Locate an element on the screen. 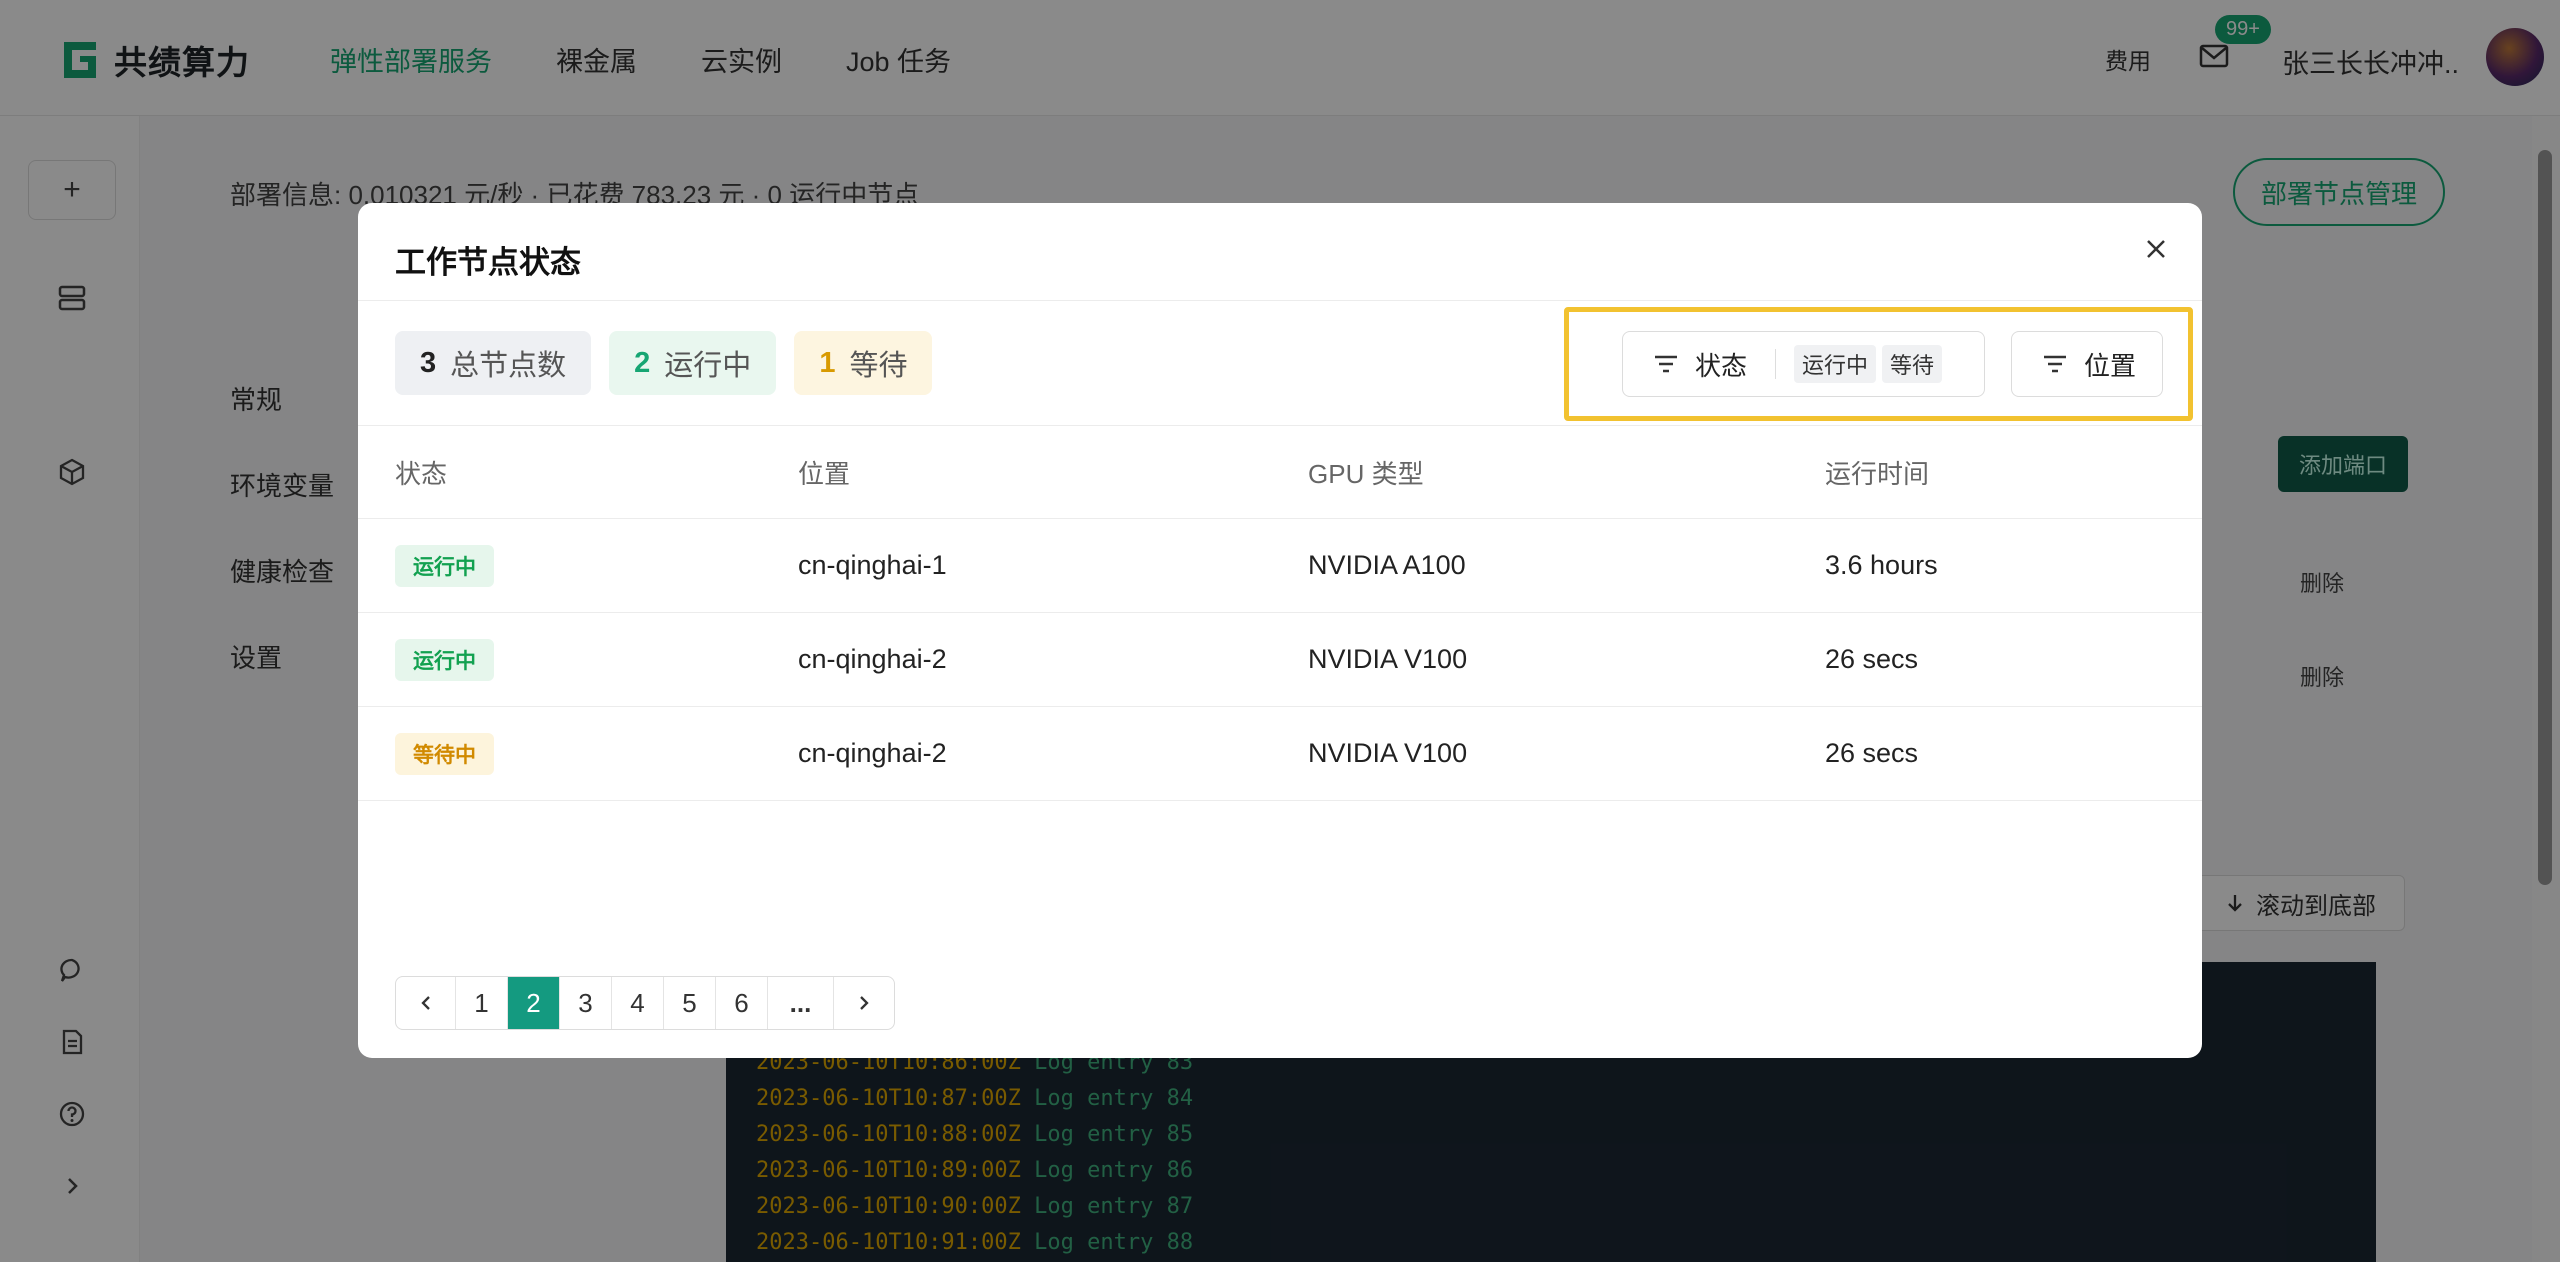  table-row: 运行中 cn-qinghai-1 NVIDIA A100 3.6 hours is located at coordinates (1280, 566).